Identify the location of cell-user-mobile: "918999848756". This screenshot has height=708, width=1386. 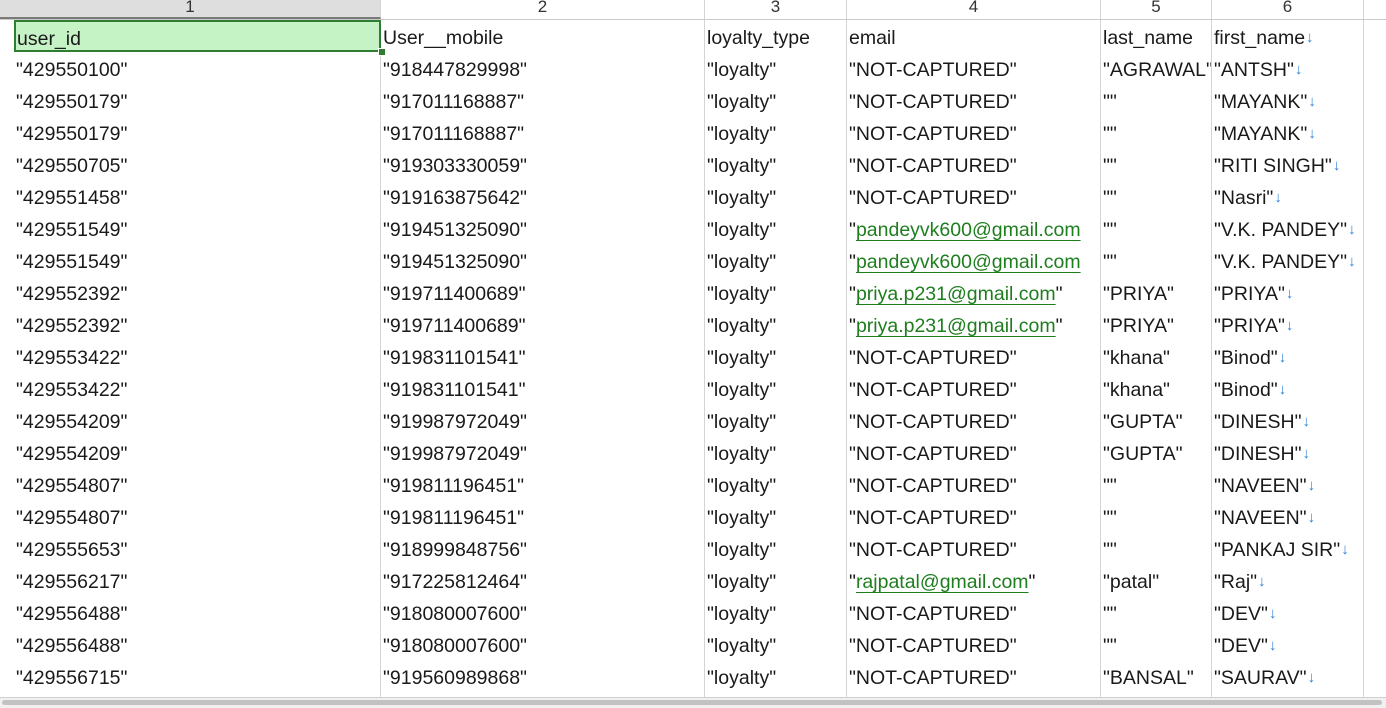
(542, 548).